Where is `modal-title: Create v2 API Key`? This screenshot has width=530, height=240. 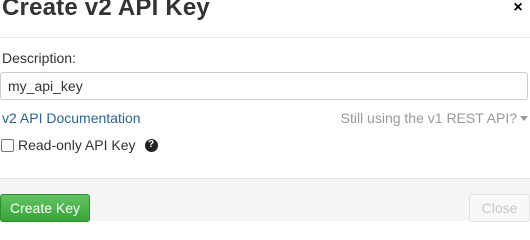
modal-title: Create v2 API Key is located at coordinates (106, 10).